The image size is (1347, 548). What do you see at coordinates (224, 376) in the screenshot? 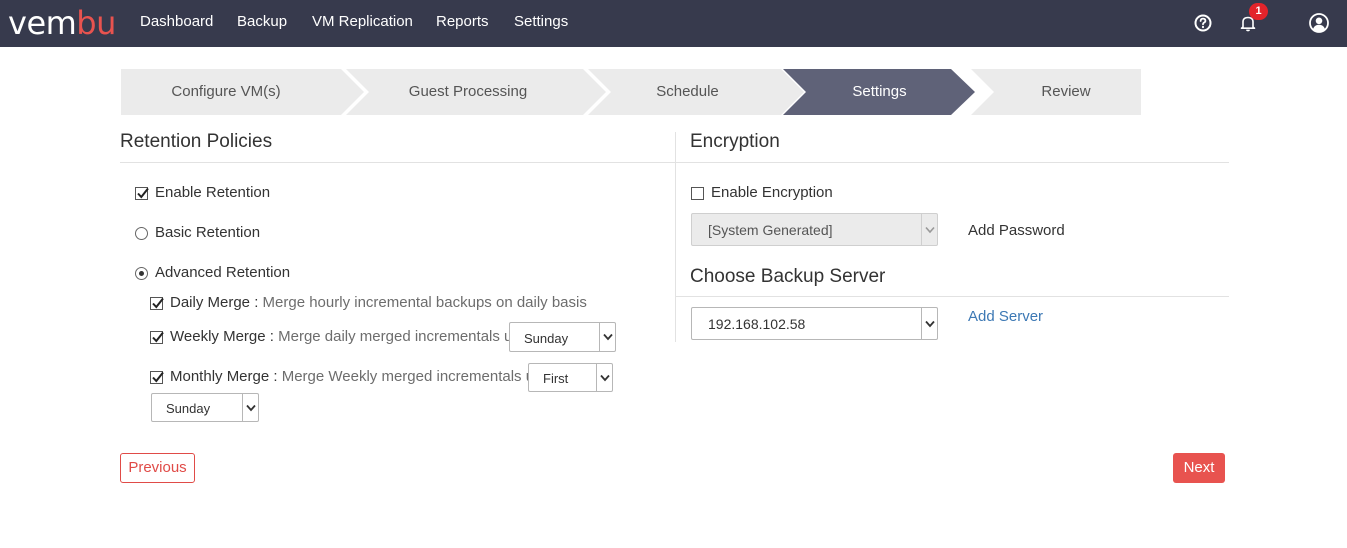
I see `monthly-merge-name: Monthly Merge :` at bounding box center [224, 376].